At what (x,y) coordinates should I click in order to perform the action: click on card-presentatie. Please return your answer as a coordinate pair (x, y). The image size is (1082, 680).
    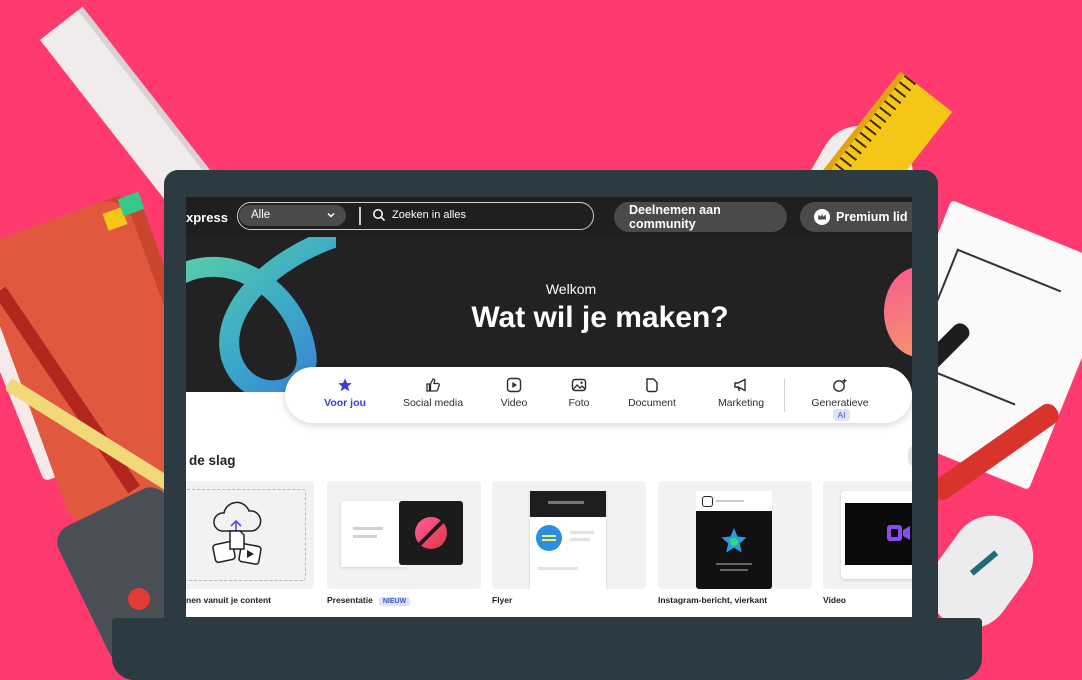
    Looking at the image, I should click on (404, 535).